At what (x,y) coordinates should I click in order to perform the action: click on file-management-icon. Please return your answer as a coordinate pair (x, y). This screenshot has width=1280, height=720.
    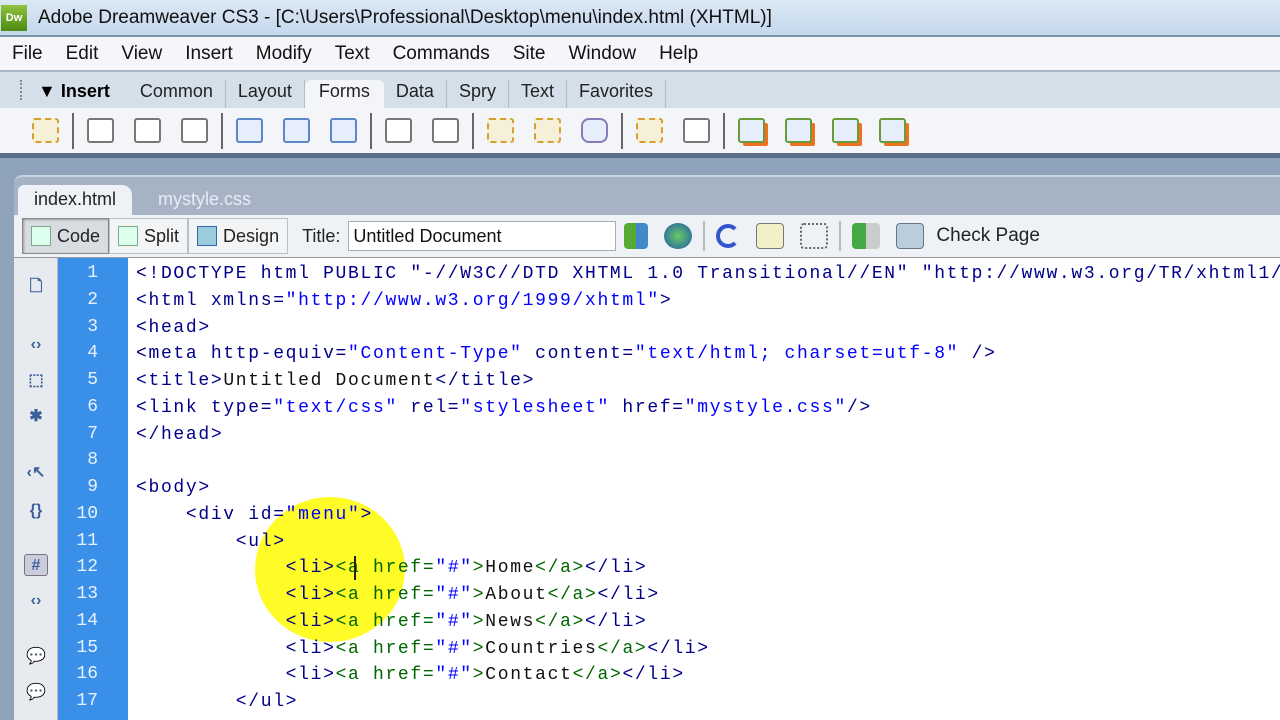
    Looking at the image, I should click on (636, 236).